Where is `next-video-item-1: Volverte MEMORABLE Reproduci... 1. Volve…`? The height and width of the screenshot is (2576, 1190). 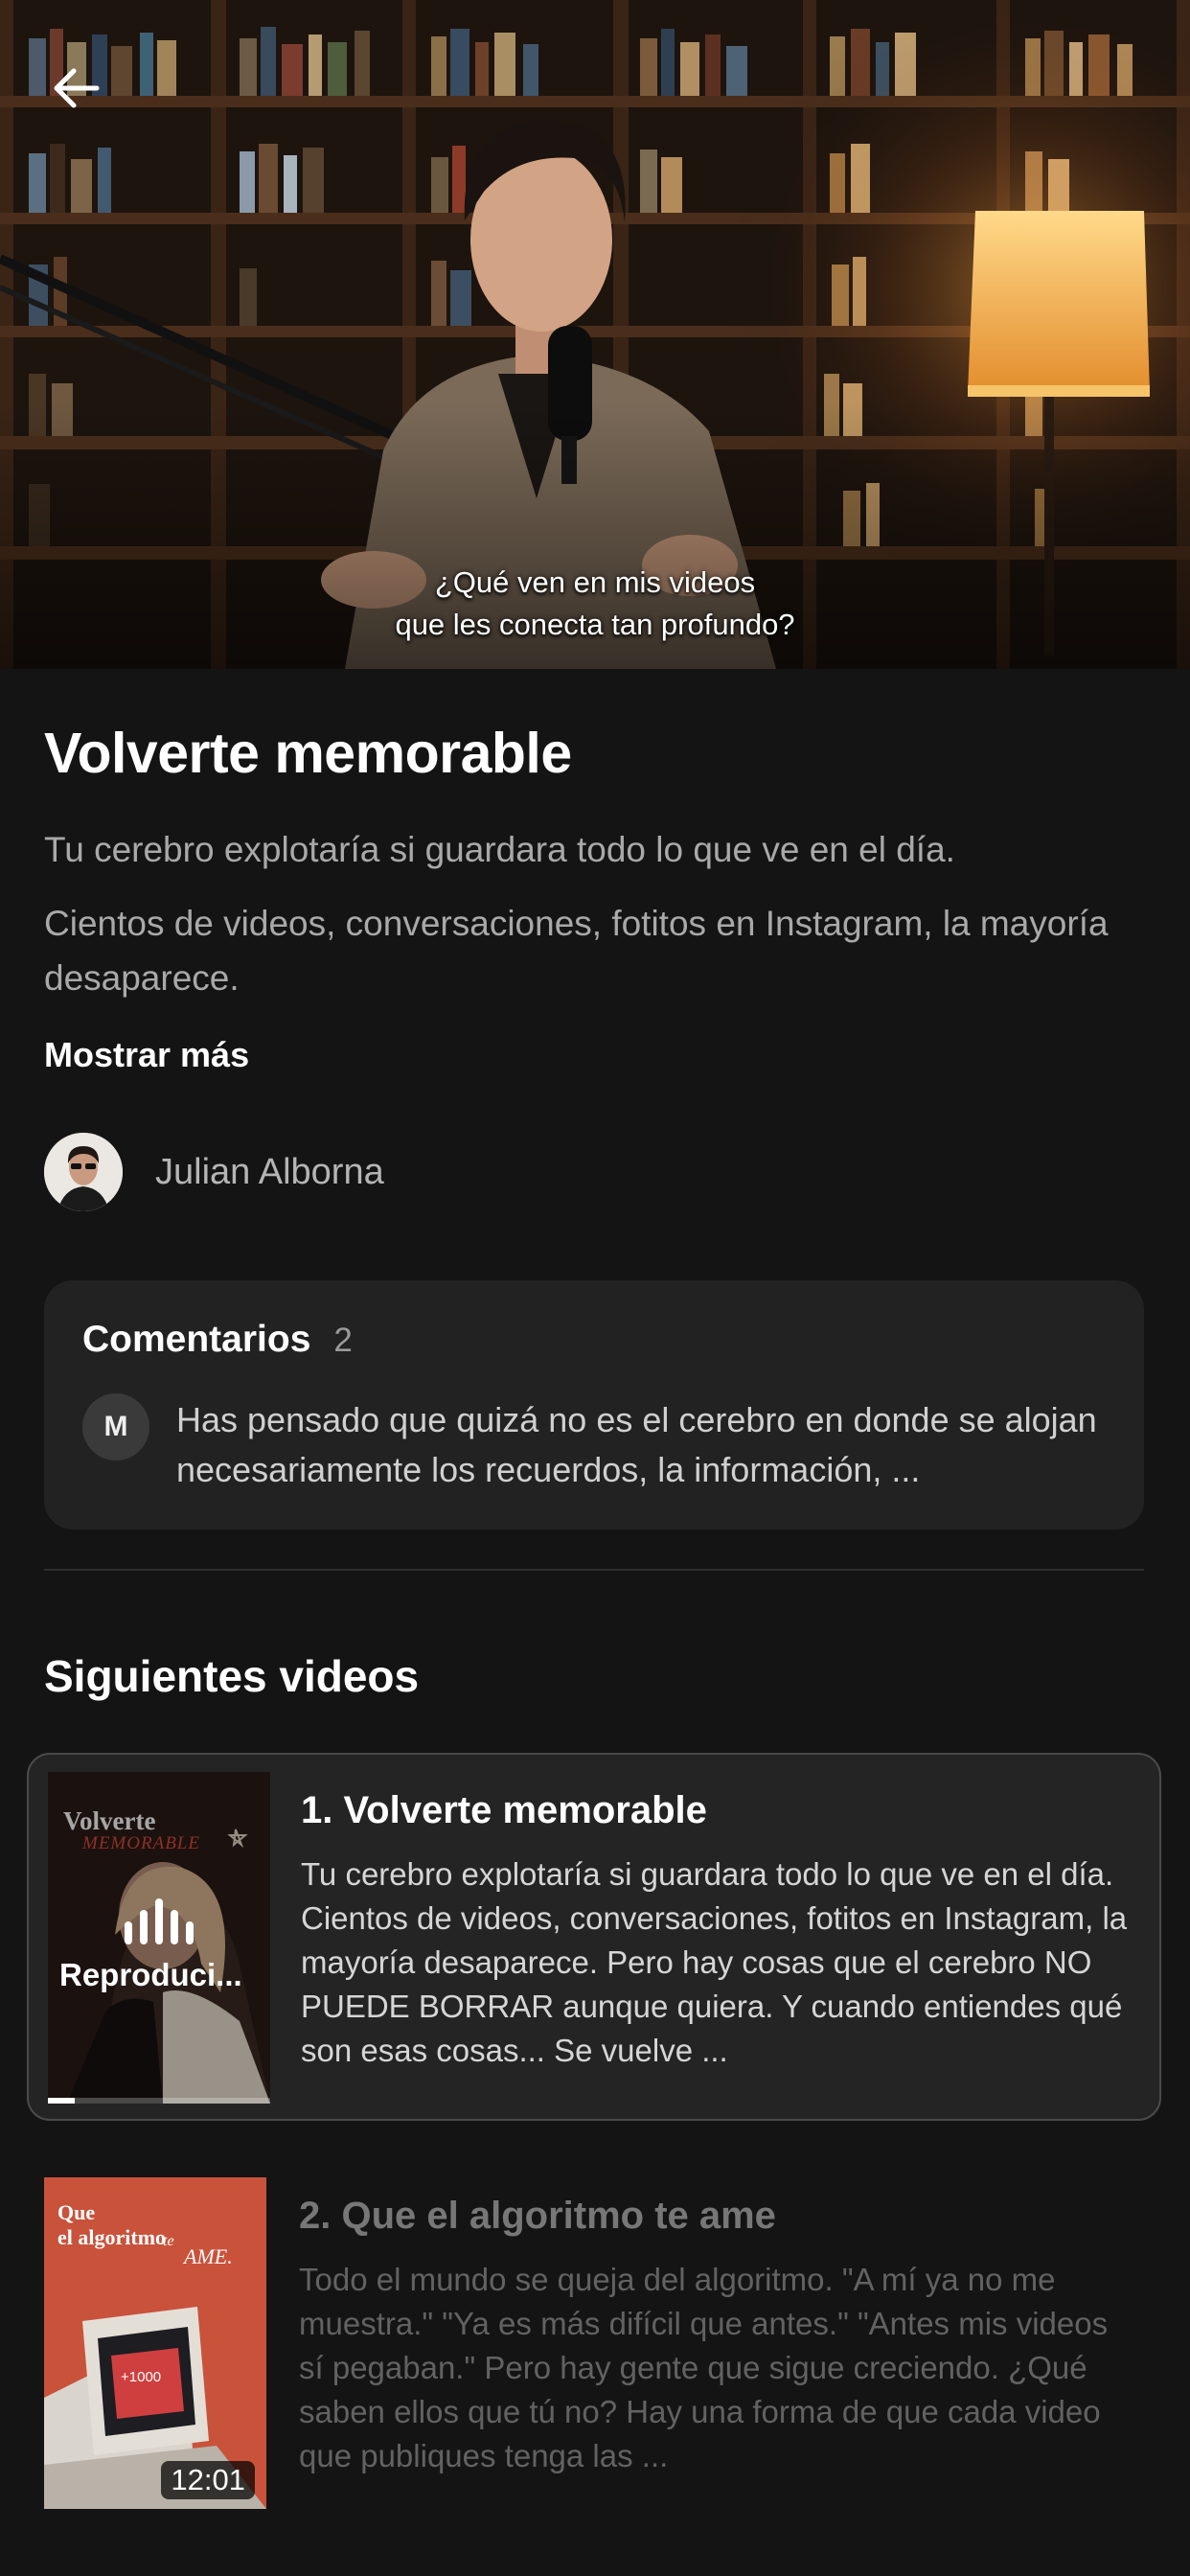 next-video-item-1: Volverte MEMORABLE Reproduci... 1. Volve… is located at coordinates (594, 1937).